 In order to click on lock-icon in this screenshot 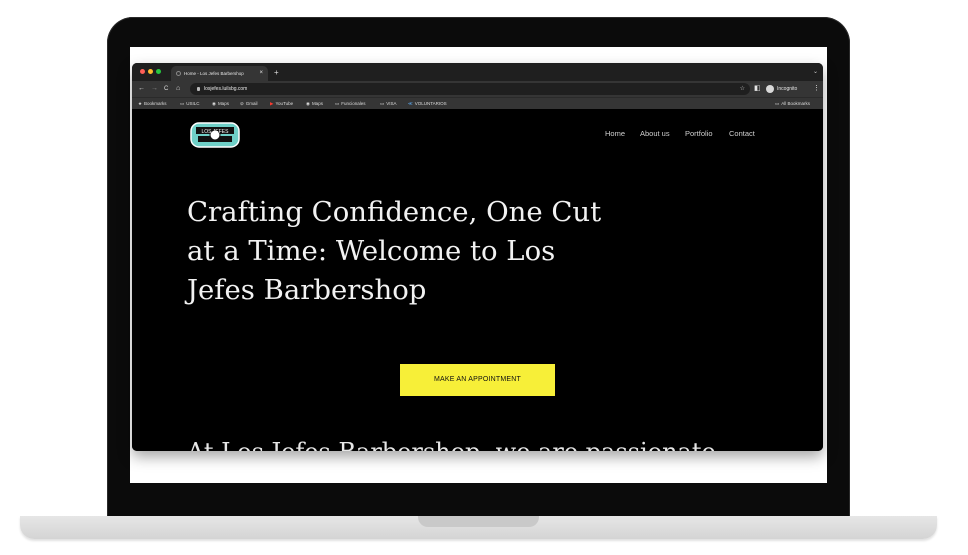, I will do `click(198, 89)`.